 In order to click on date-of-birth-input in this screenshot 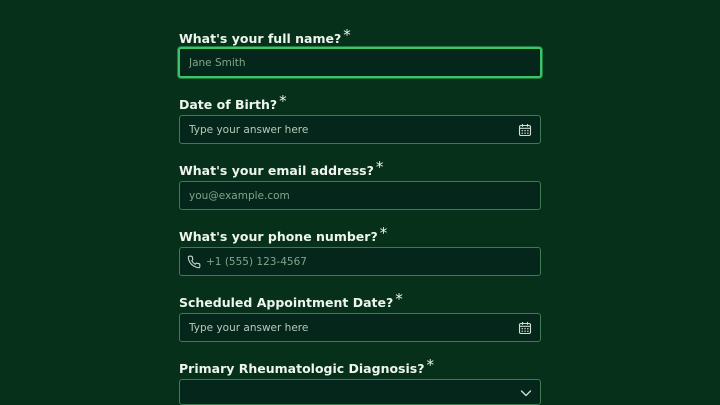, I will do `click(344, 129)`.